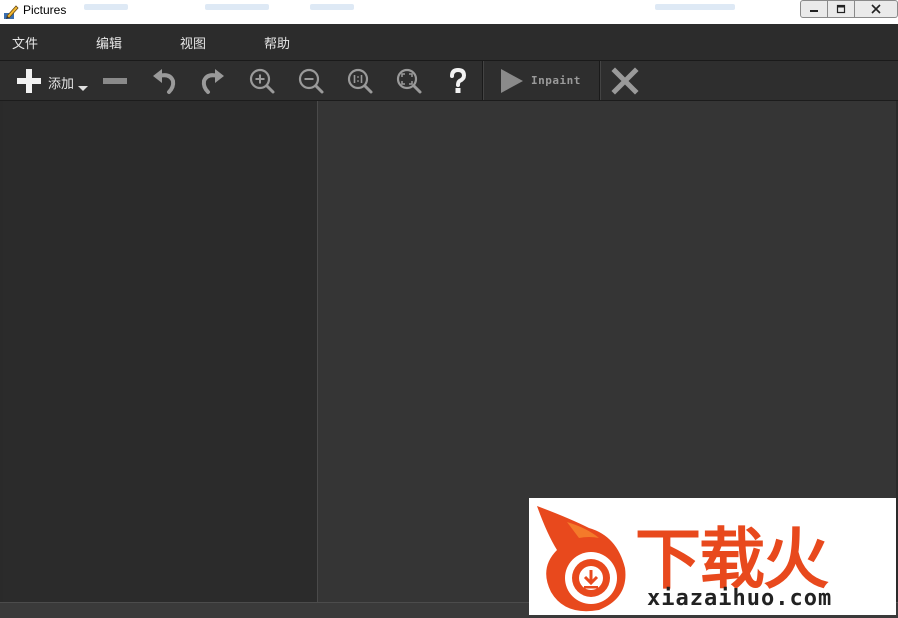 The image size is (898, 618). I want to click on undo-icon, so click(164, 81).